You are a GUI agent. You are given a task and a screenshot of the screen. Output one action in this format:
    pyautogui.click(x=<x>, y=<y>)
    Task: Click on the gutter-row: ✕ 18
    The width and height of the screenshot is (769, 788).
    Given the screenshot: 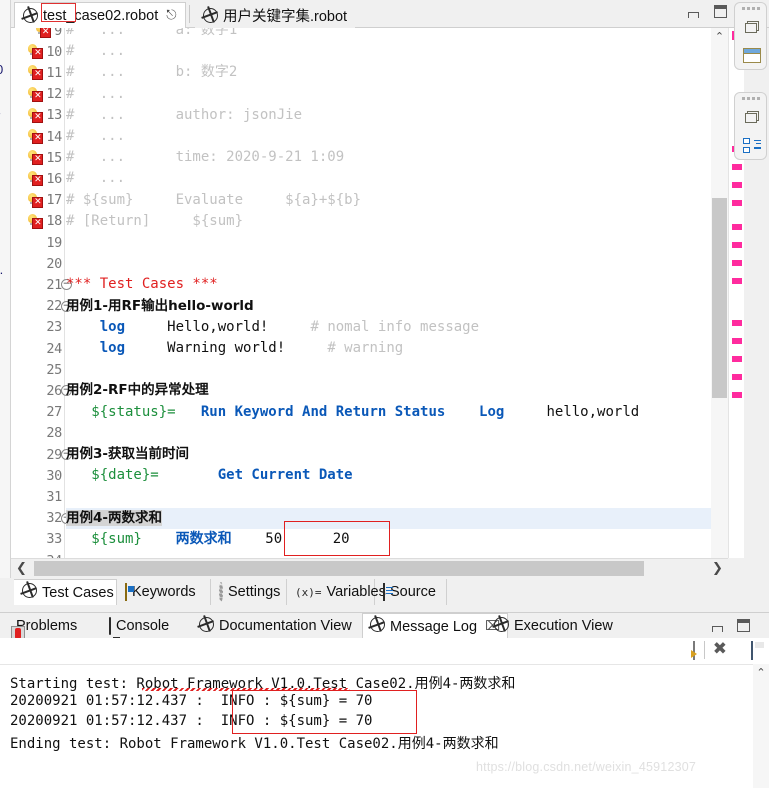 What is the action you would take?
    pyautogui.click(x=38, y=221)
    